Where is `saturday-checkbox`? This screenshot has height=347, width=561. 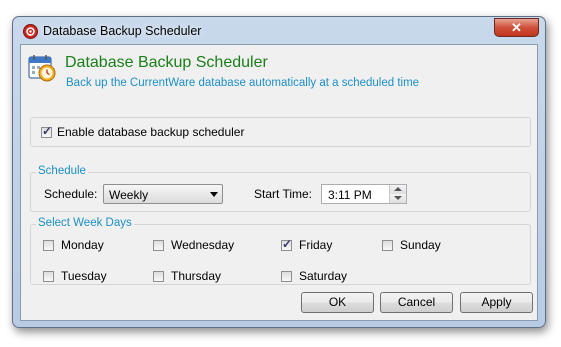 saturday-checkbox is located at coordinates (286, 276).